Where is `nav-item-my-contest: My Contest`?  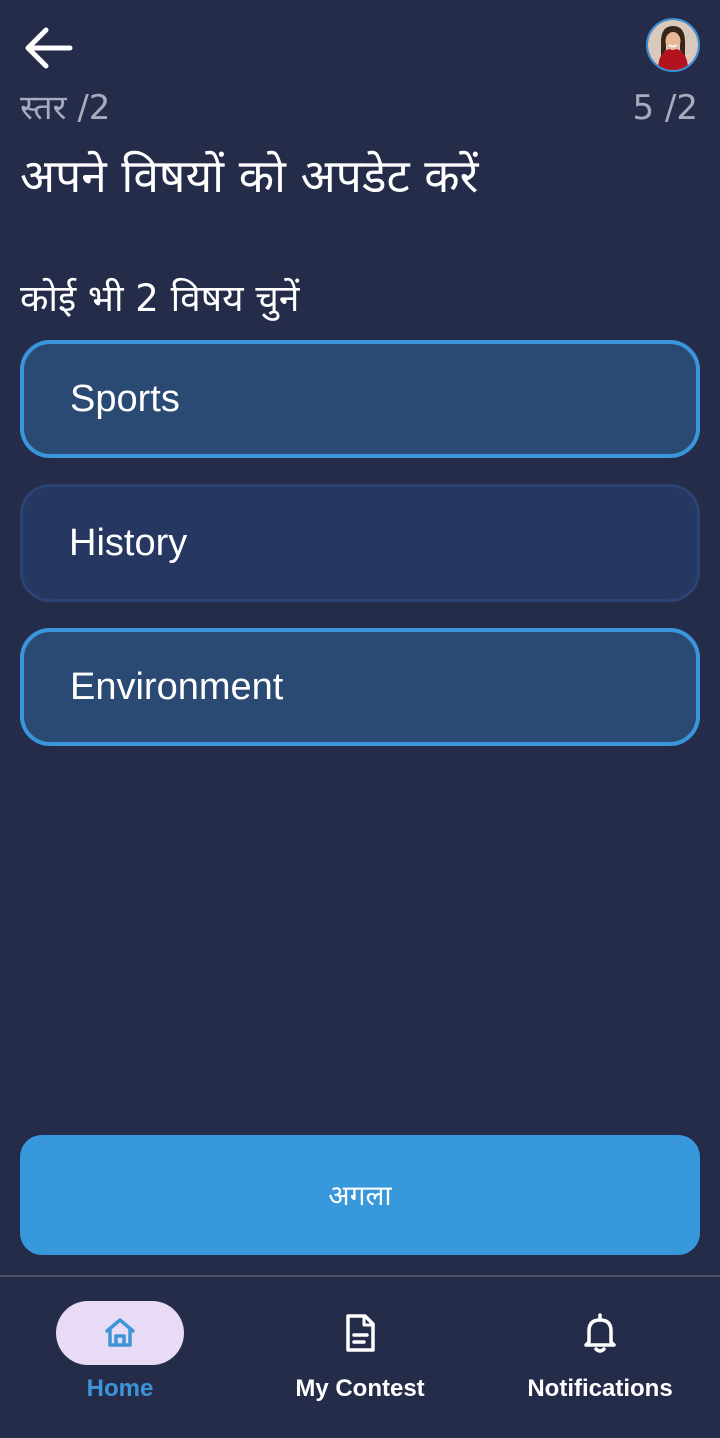
nav-item-my-contest: My Contest is located at coordinates (360, 1357).